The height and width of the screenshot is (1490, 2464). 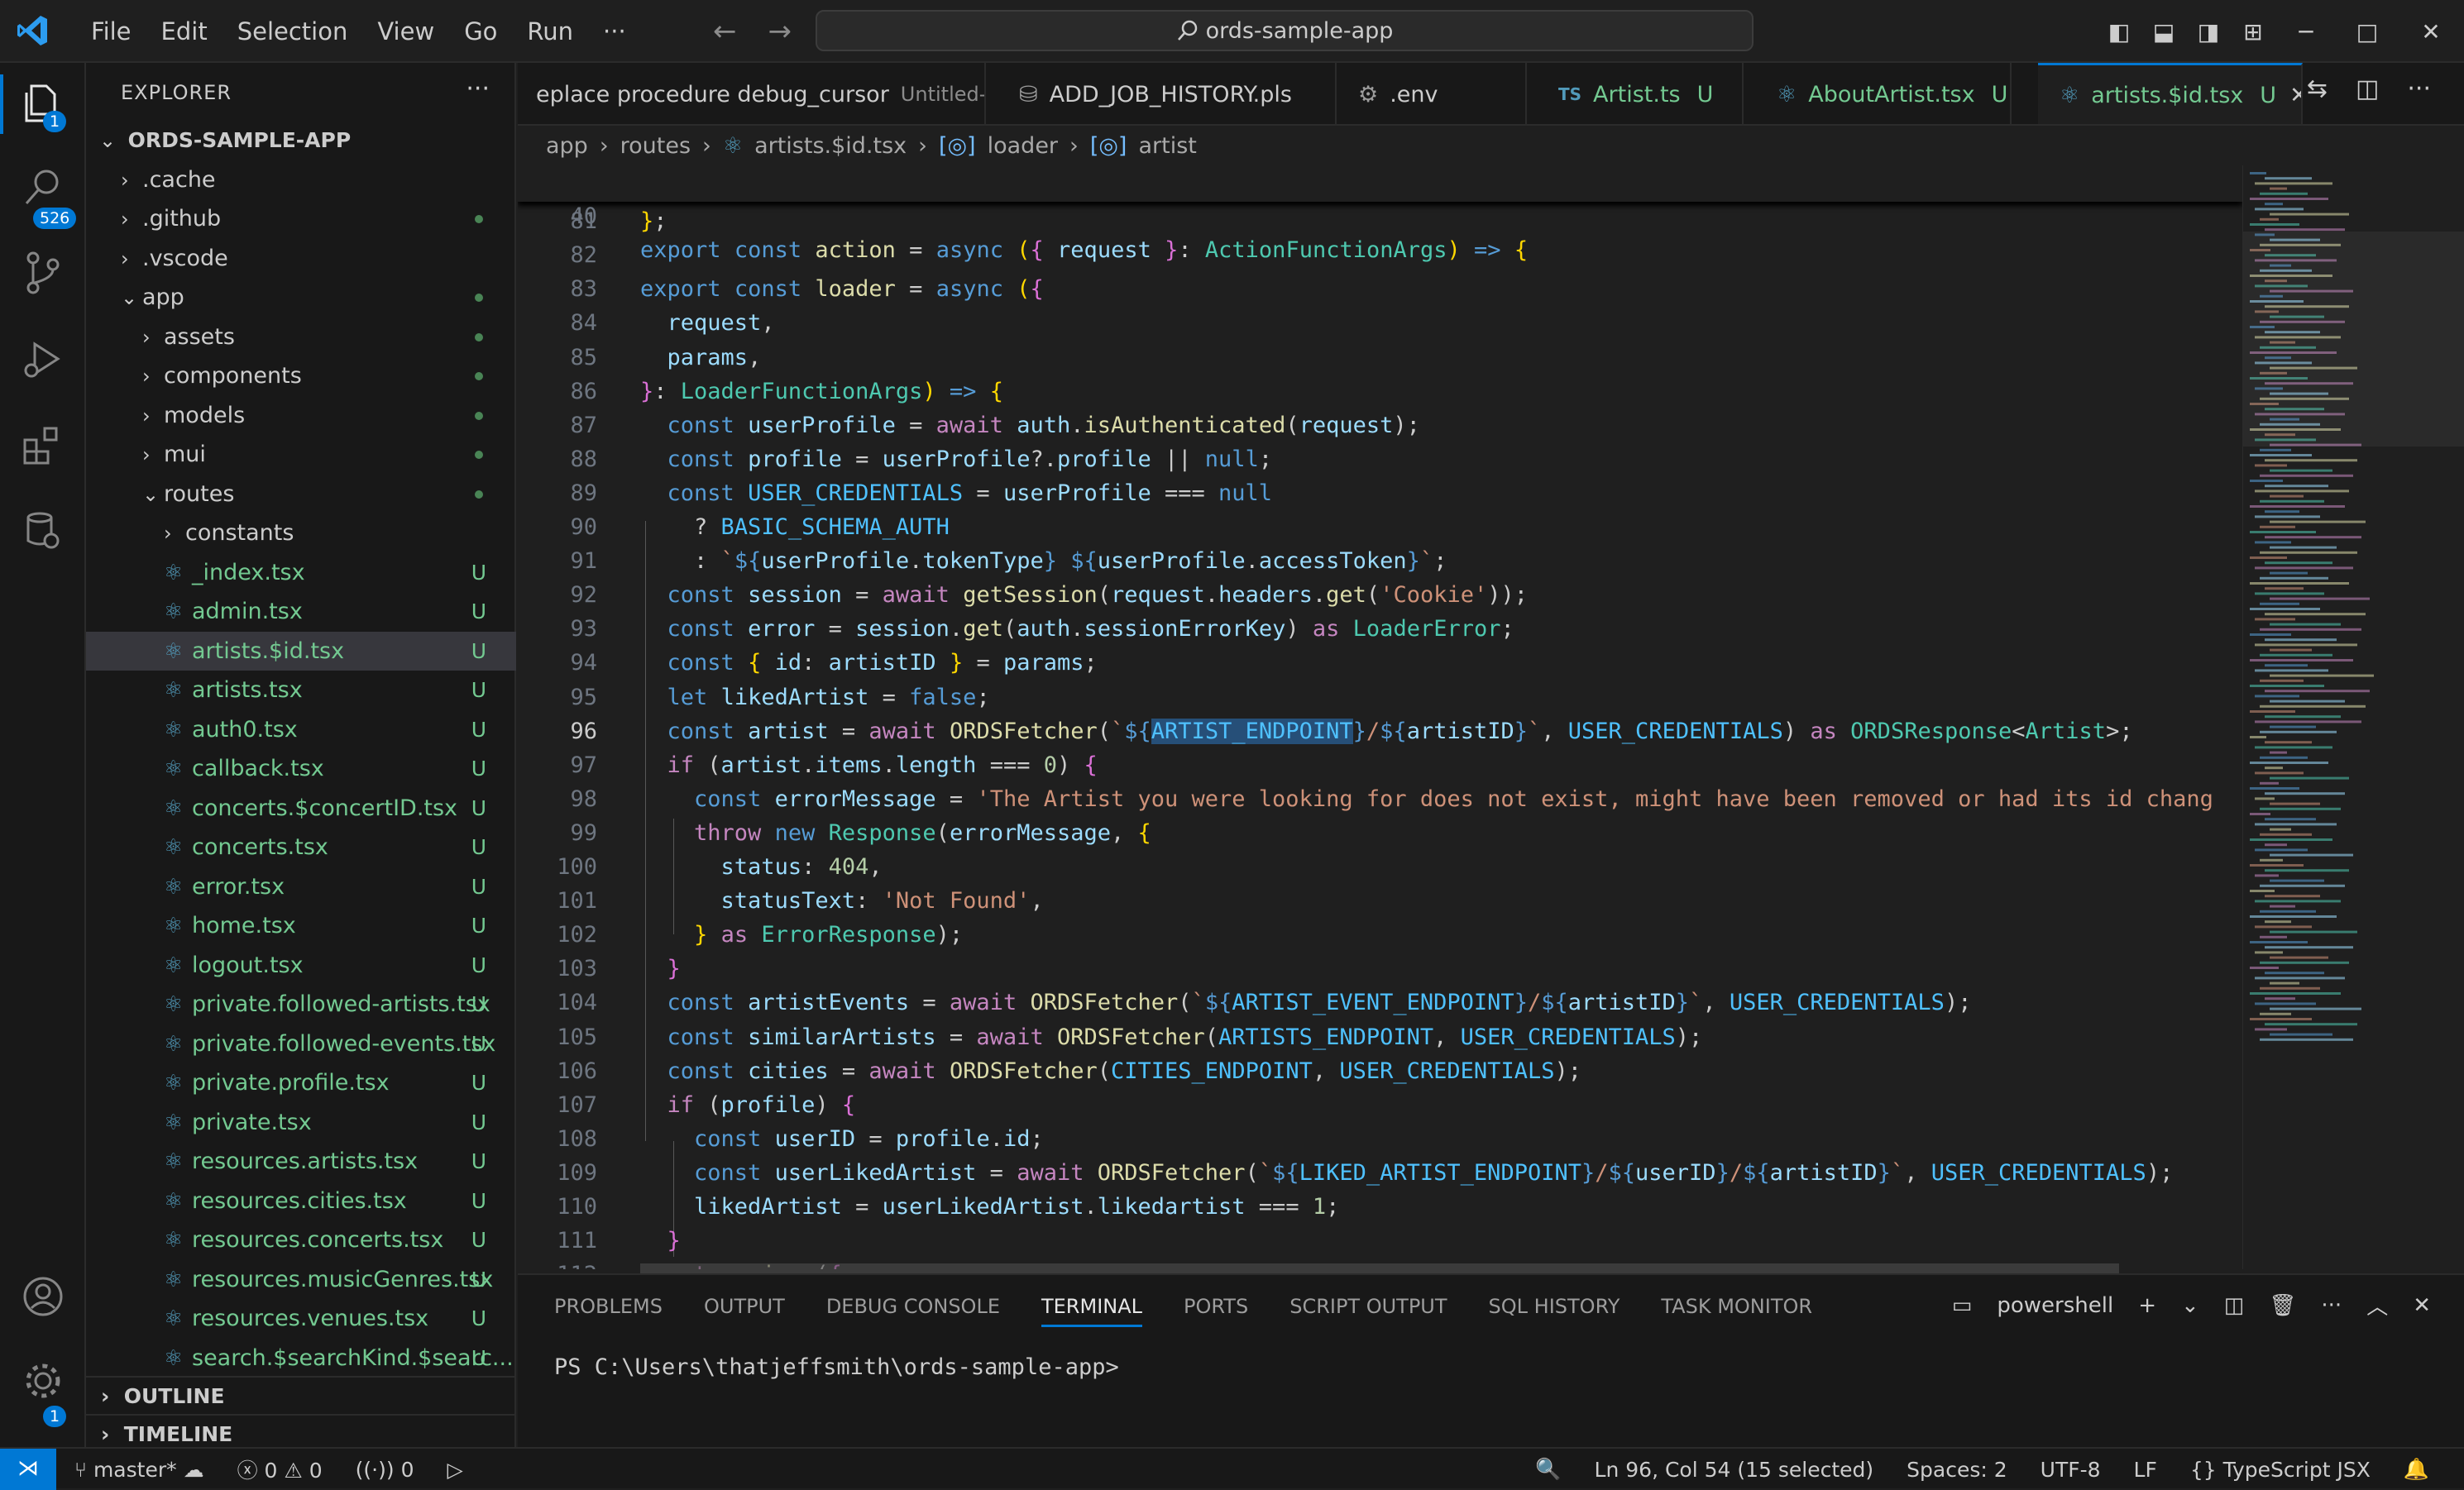 What do you see at coordinates (301, 690) in the screenshot?
I see `file-item: ⚛ artists.tsx U` at bounding box center [301, 690].